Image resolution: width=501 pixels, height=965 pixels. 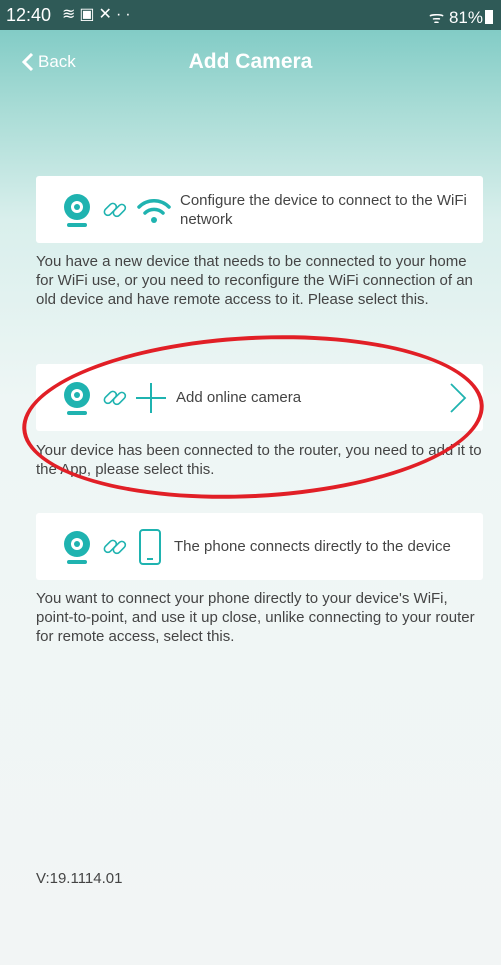 I want to click on nav-bar: Back Add Camera, so click(x=250, y=64).